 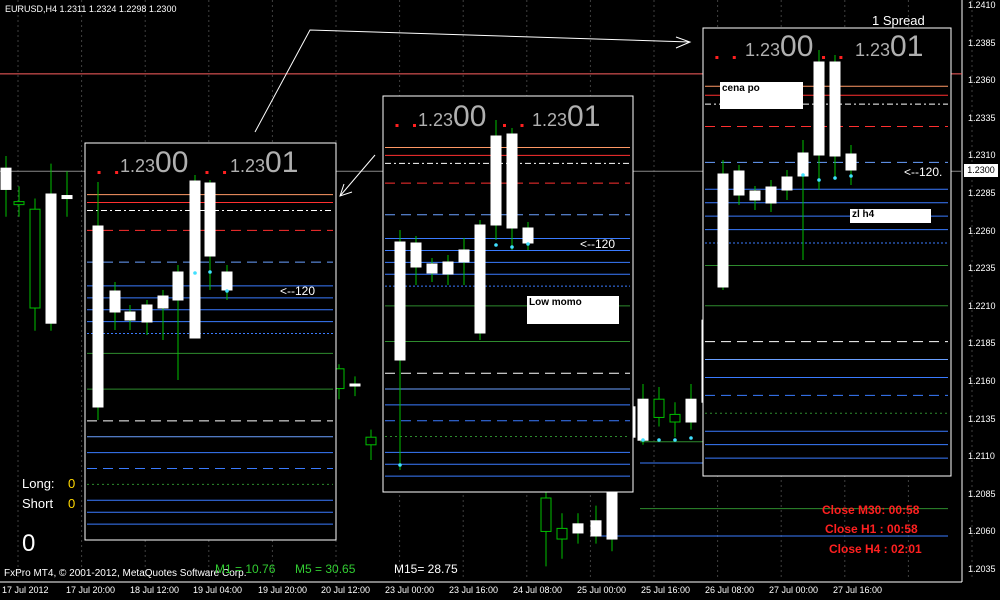 What do you see at coordinates (25, 590) in the screenshot?
I see `time-axis-label: 17 Jul 2012` at bounding box center [25, 590].